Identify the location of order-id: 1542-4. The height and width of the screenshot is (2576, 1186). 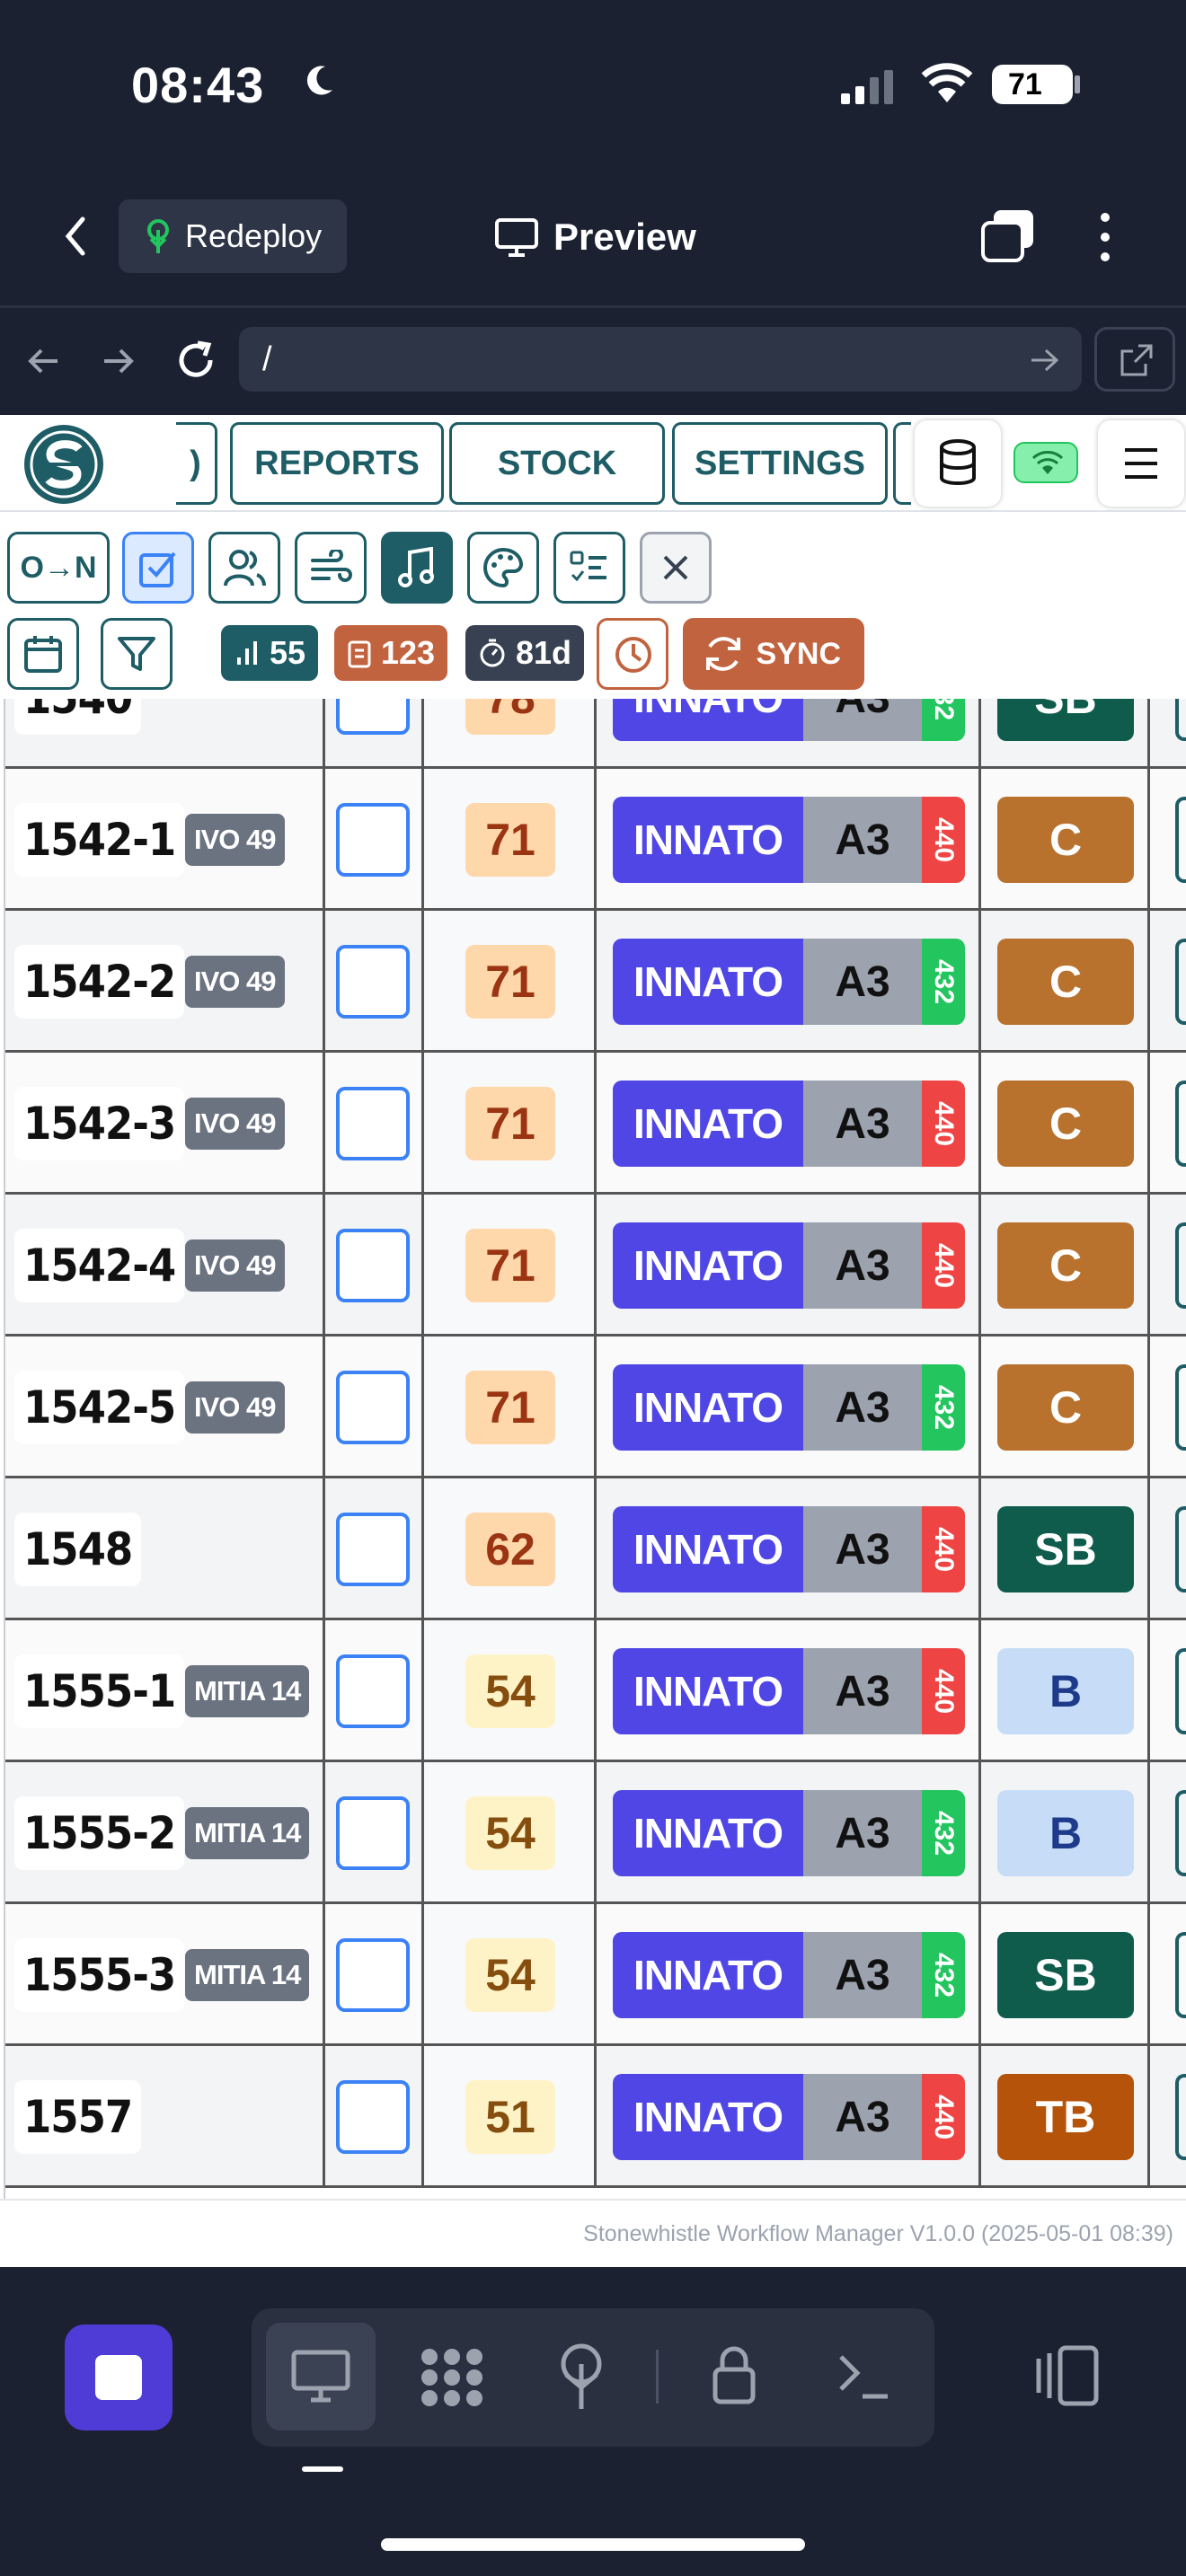
(99, 1265).